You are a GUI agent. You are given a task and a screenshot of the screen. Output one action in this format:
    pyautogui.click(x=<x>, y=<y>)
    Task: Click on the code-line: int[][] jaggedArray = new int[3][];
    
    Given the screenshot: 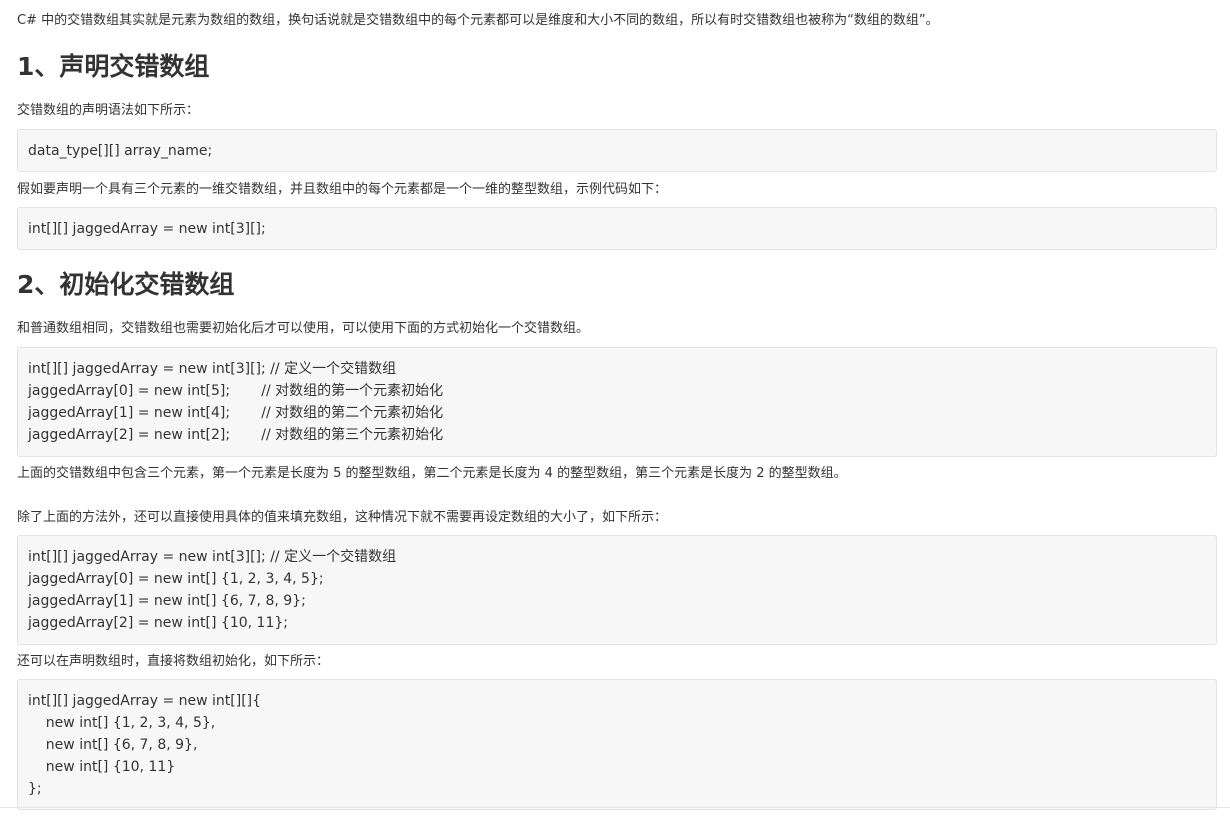 What is the action you would take?
    pyautogui.click(x=147, y=229)
    